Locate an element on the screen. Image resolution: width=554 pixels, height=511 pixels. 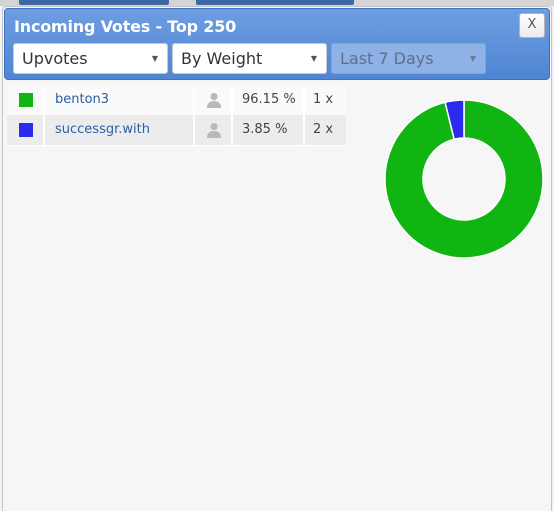
vote-count: 1 x is located at coordinates (323, 99).